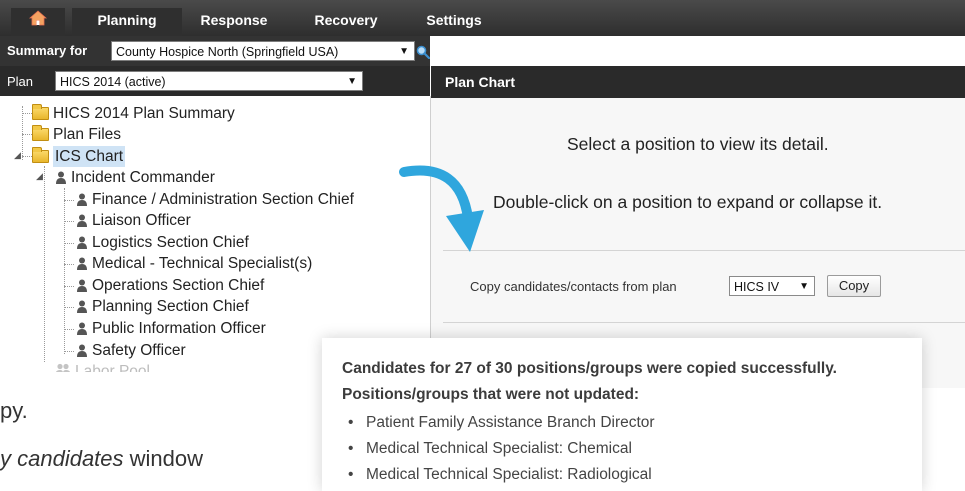  What do you see at coordinates (102, 366) in the screenshot?
I see `tree-item: Labor Pool` at bounding box center [102, 366].